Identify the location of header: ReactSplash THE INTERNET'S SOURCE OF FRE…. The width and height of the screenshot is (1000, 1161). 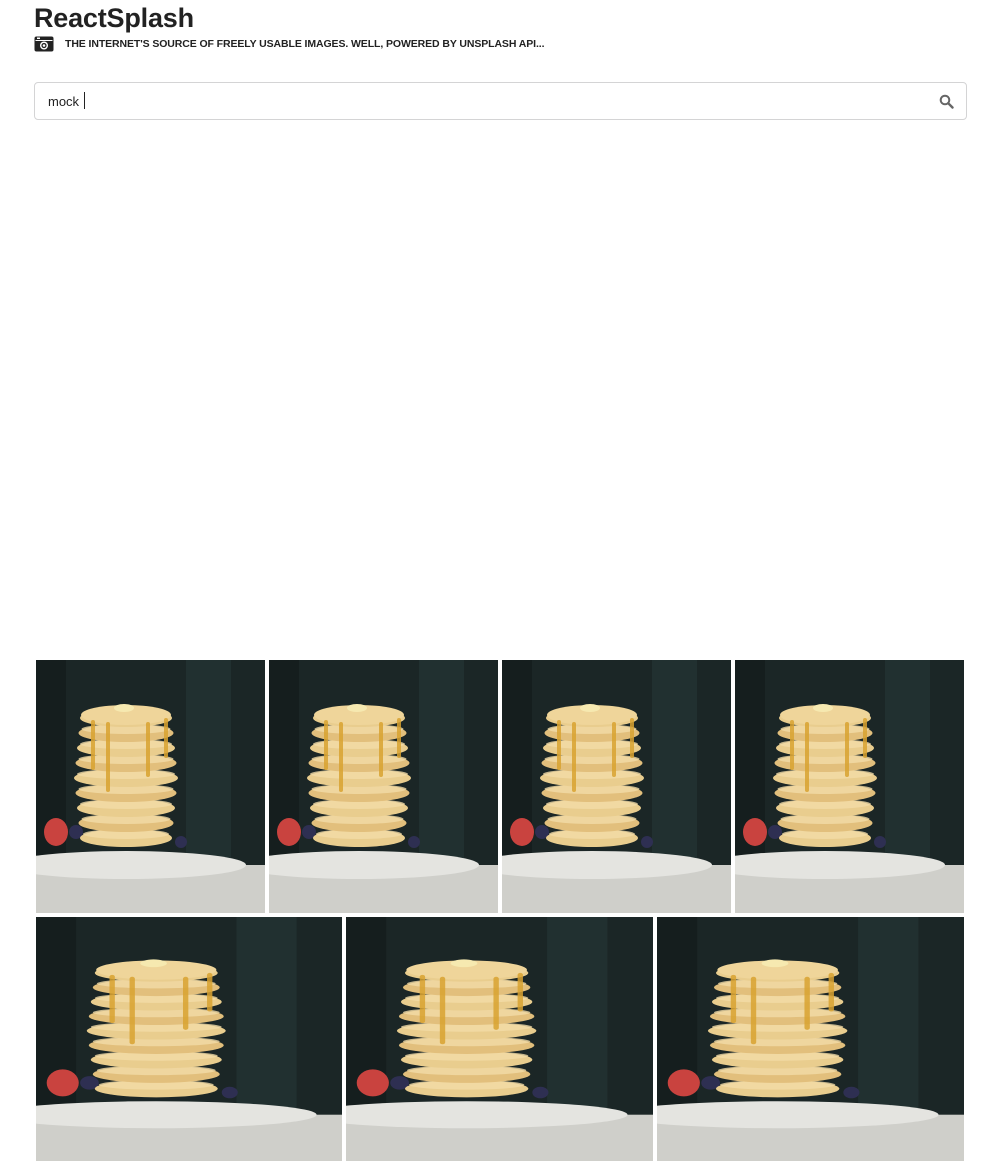
(500, 27).